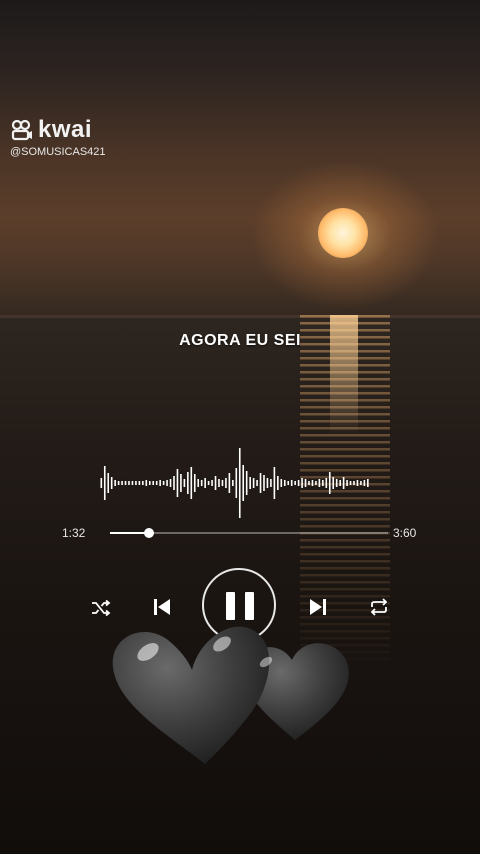 The width and height of the screenshot is (480, 854). Describe the element at coordinates (74, 533) in the screenshot. I see `current-time: 1:32` at that location.